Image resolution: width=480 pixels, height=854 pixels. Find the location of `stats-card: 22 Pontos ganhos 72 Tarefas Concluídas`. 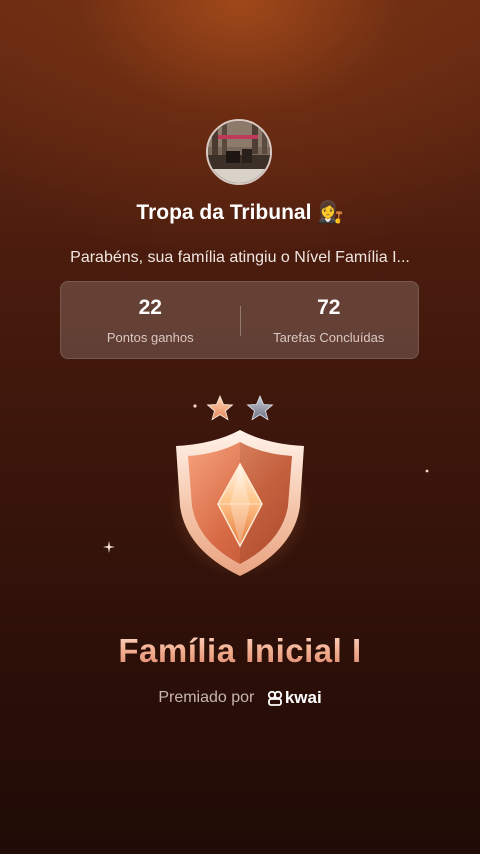

stats-card: 22 Pontos ganhos 72 Tarefas Concluídas is located at coordinates (239, 320).